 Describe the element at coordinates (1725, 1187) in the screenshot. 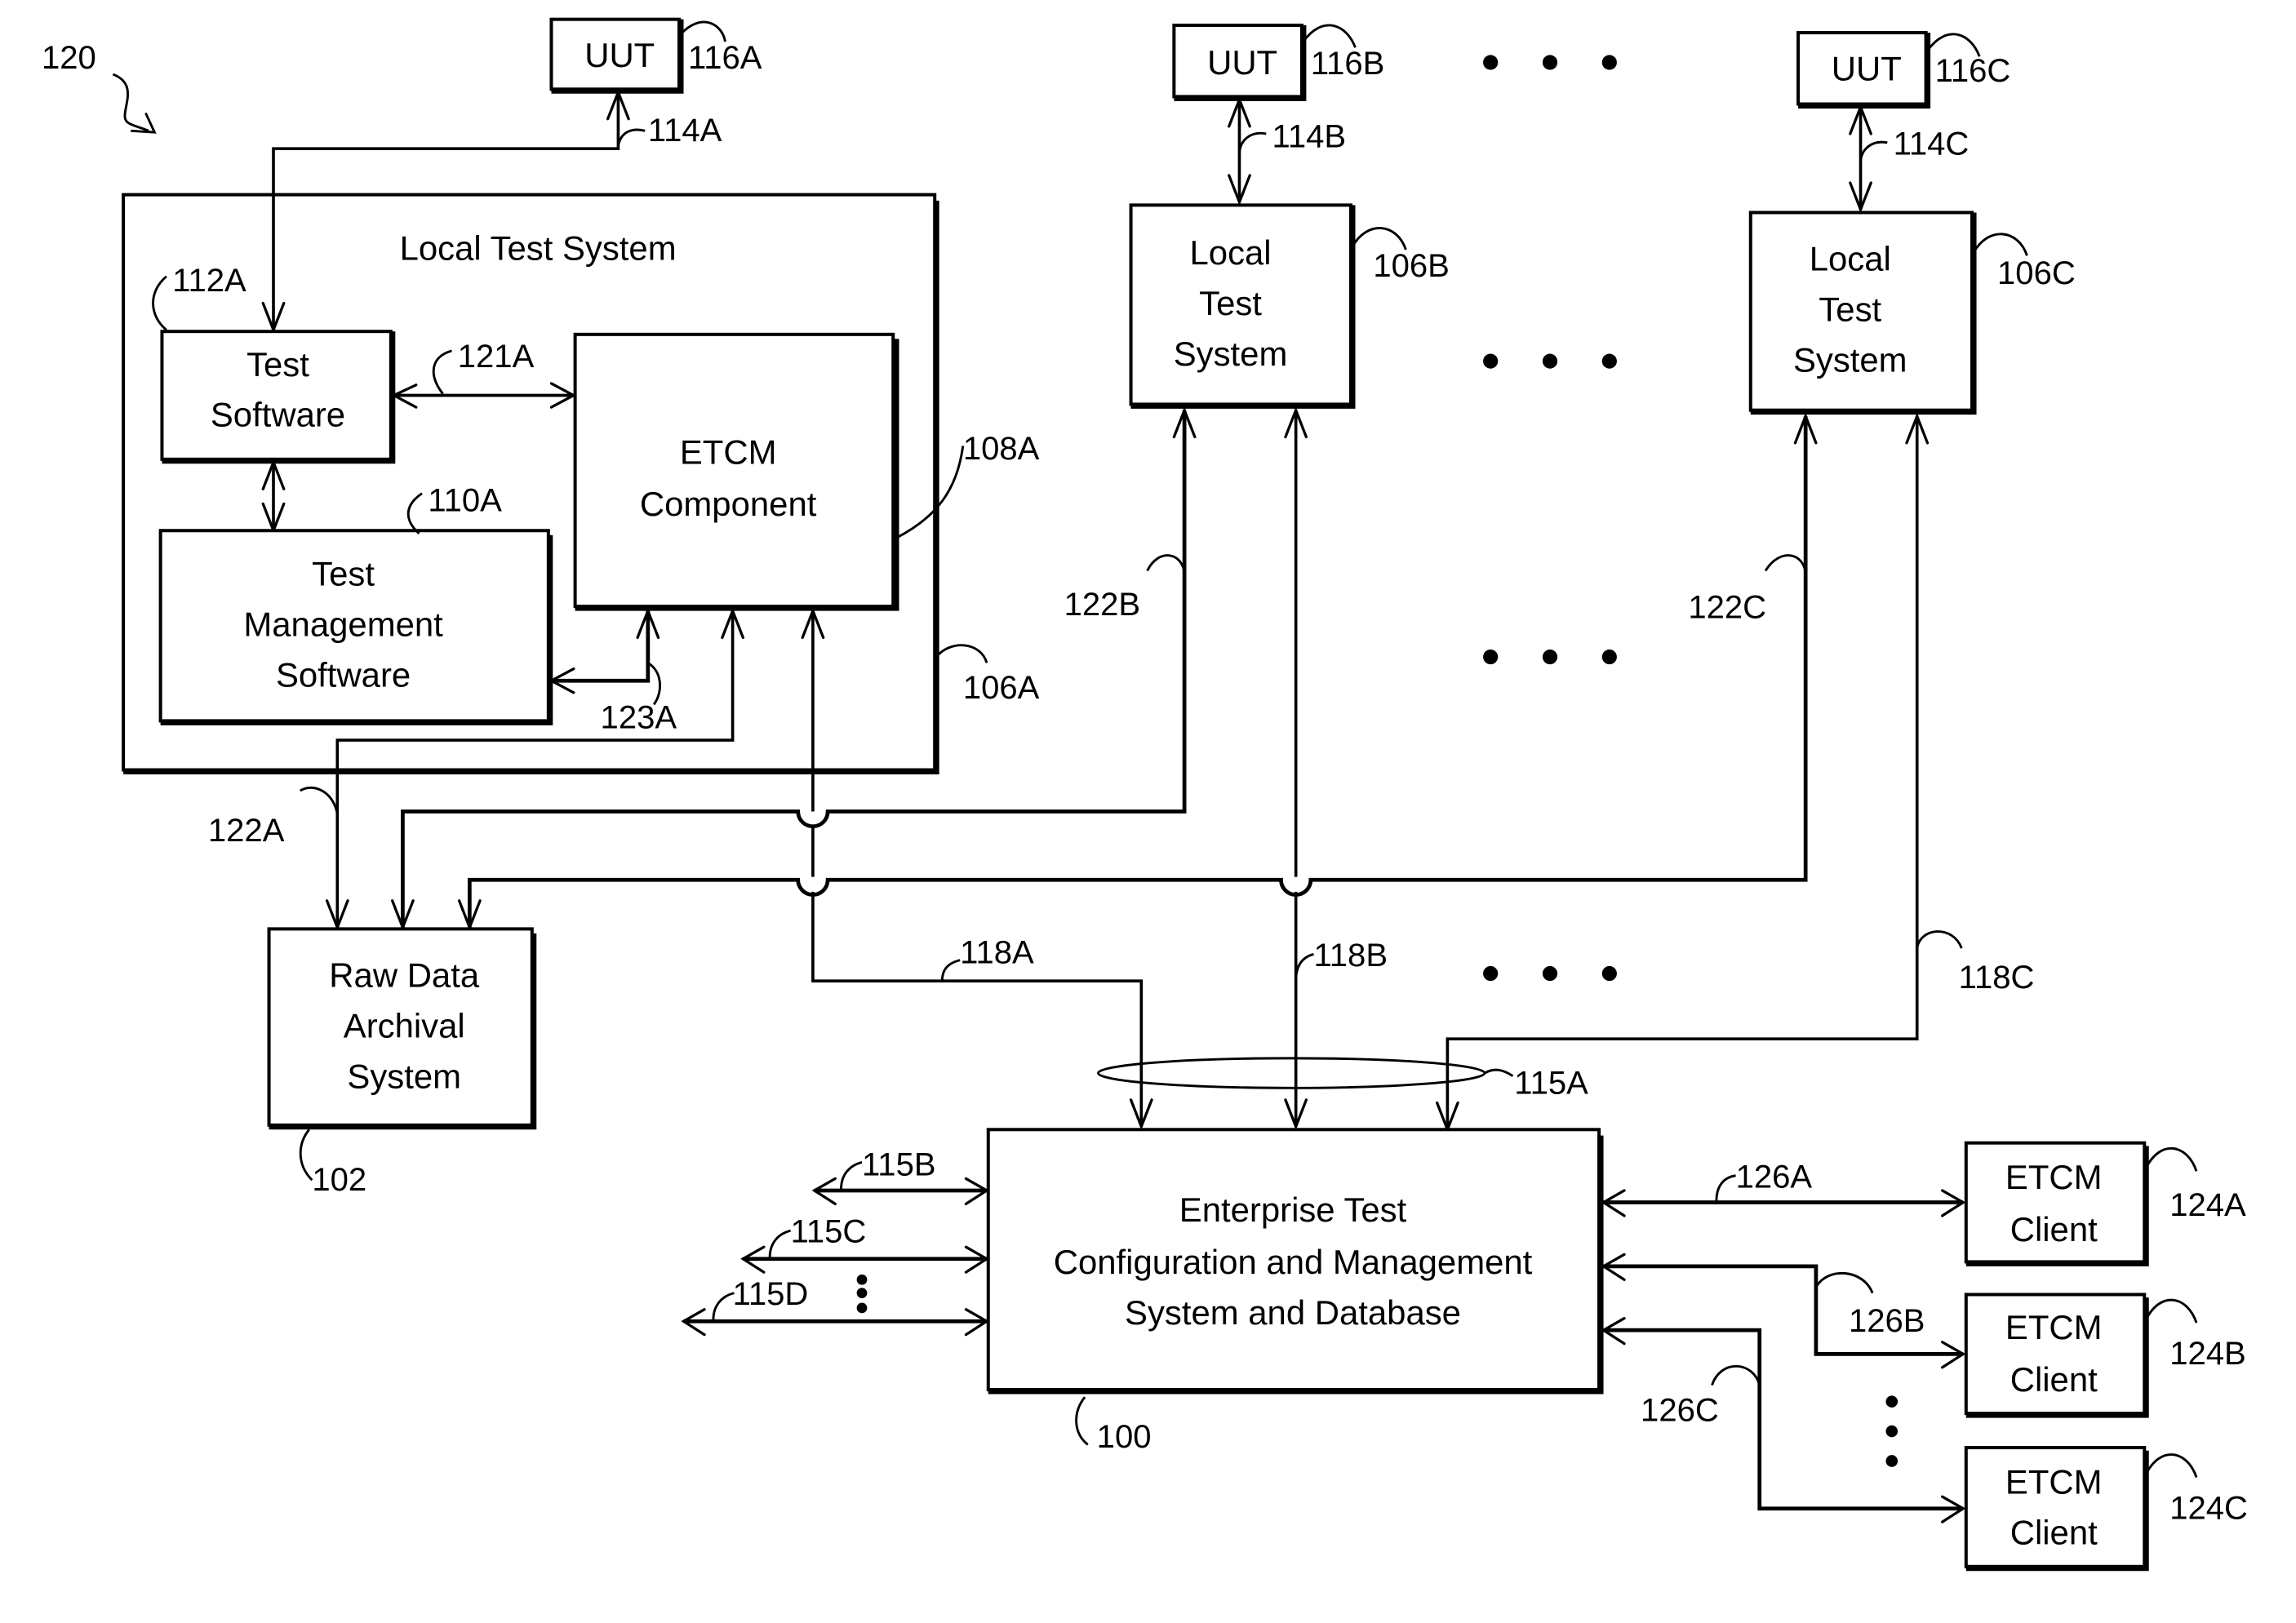

I see `leader-126a` at that location.